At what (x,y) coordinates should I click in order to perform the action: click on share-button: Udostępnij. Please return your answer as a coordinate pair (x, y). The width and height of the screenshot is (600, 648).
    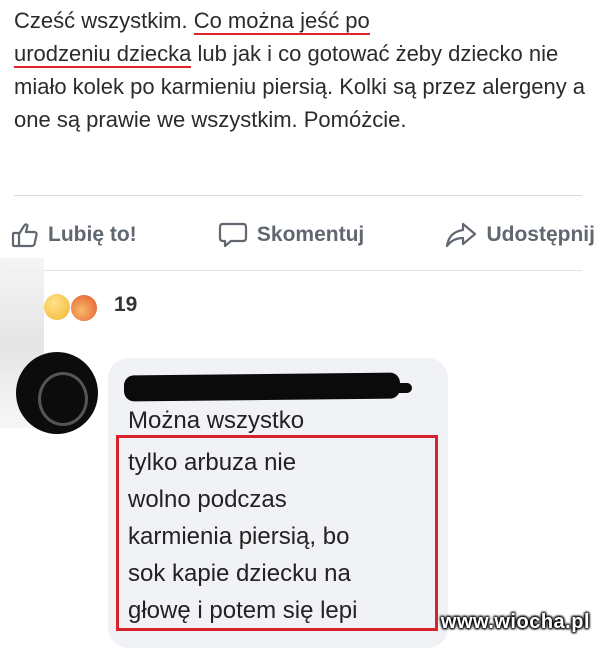
    Looking at the image, I should click on (519, 235).